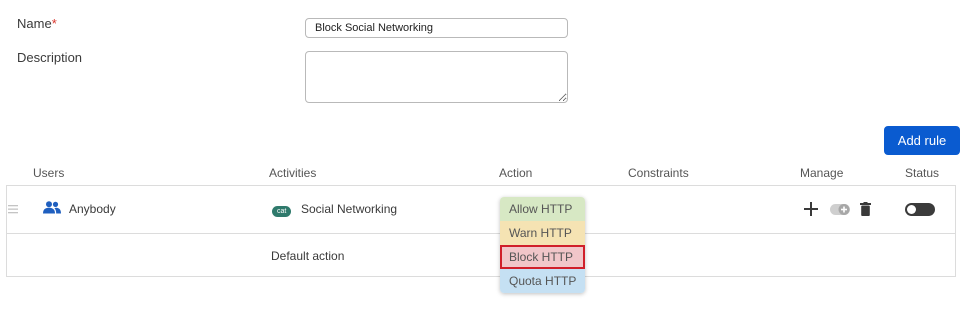 The width and height of the screenshot is (975, 322). I want to click on name-input, so click(436, 28).